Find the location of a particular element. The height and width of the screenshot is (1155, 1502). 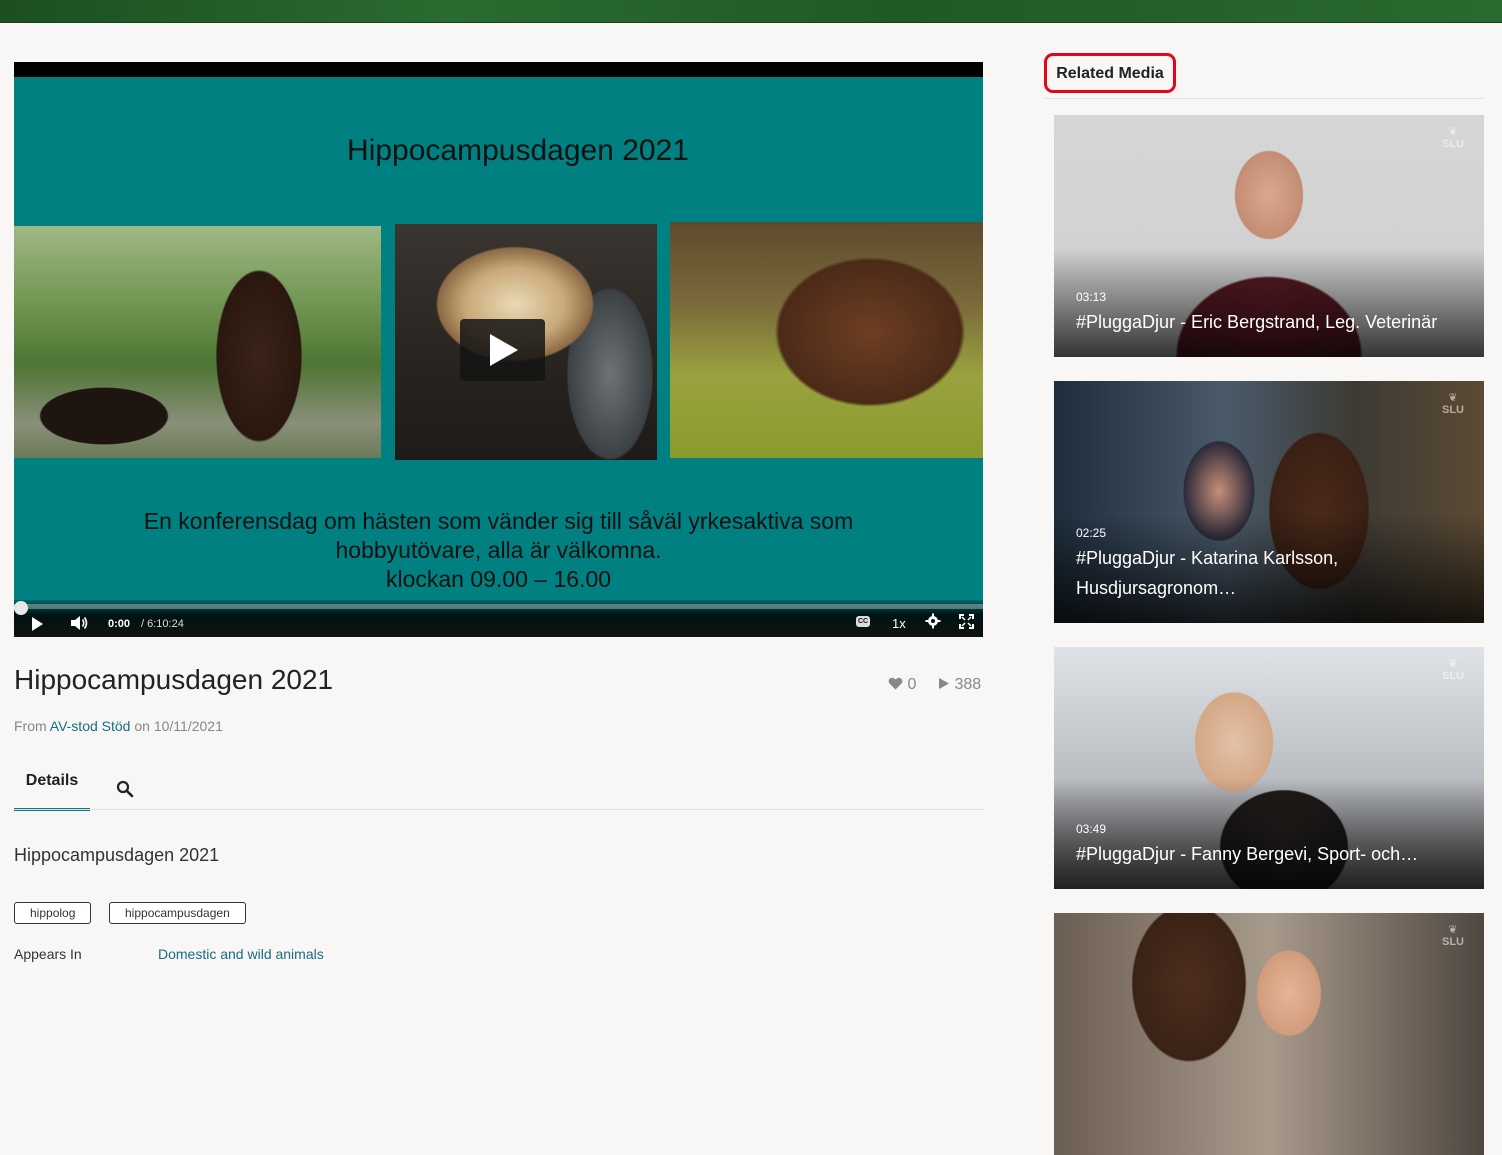

plays-count: 388 is located at coordinates (959, 685).